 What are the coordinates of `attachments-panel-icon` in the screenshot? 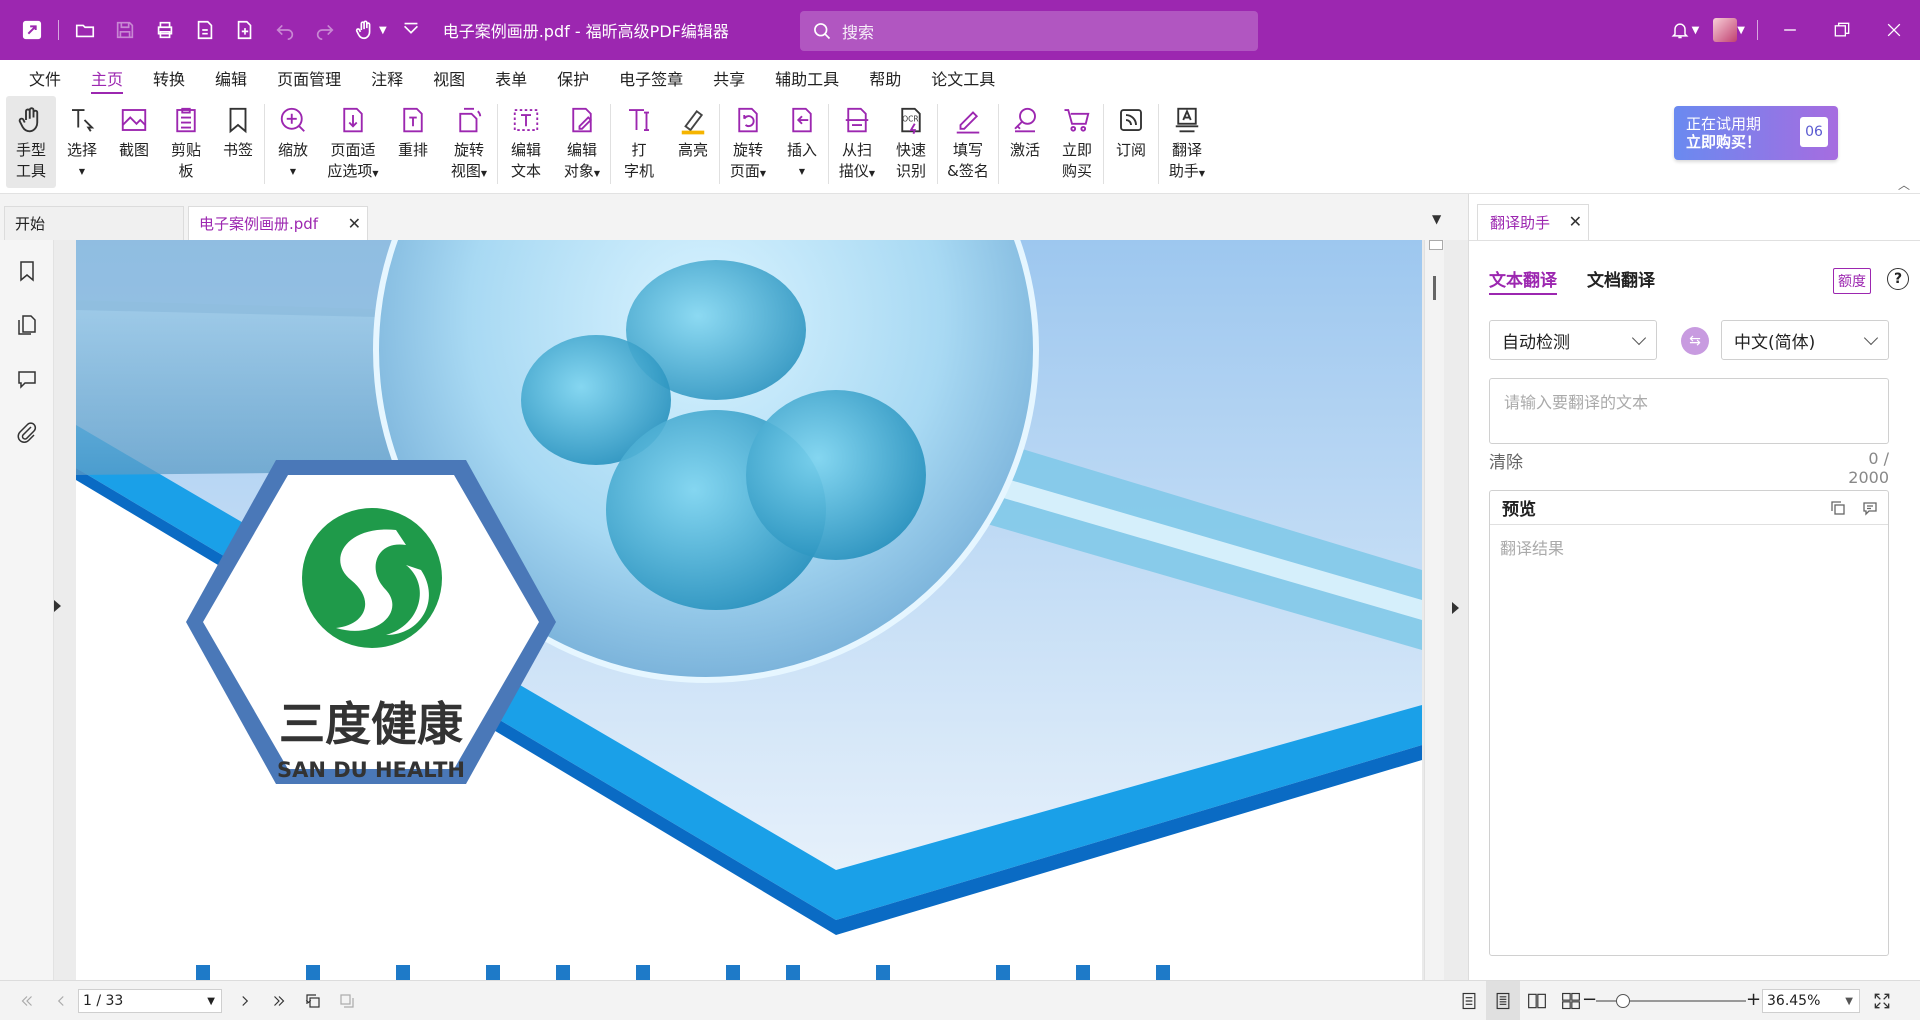 It's located at (27, 433).